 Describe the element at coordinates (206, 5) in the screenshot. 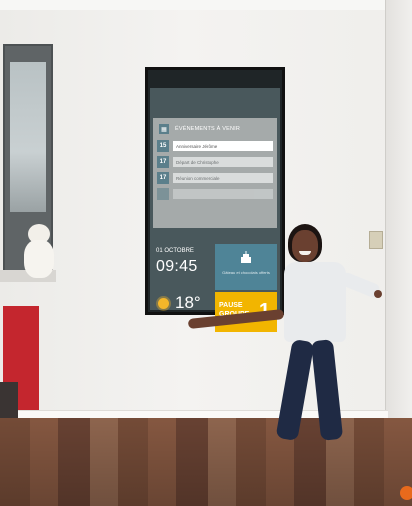

I see `ceiling` at that location.